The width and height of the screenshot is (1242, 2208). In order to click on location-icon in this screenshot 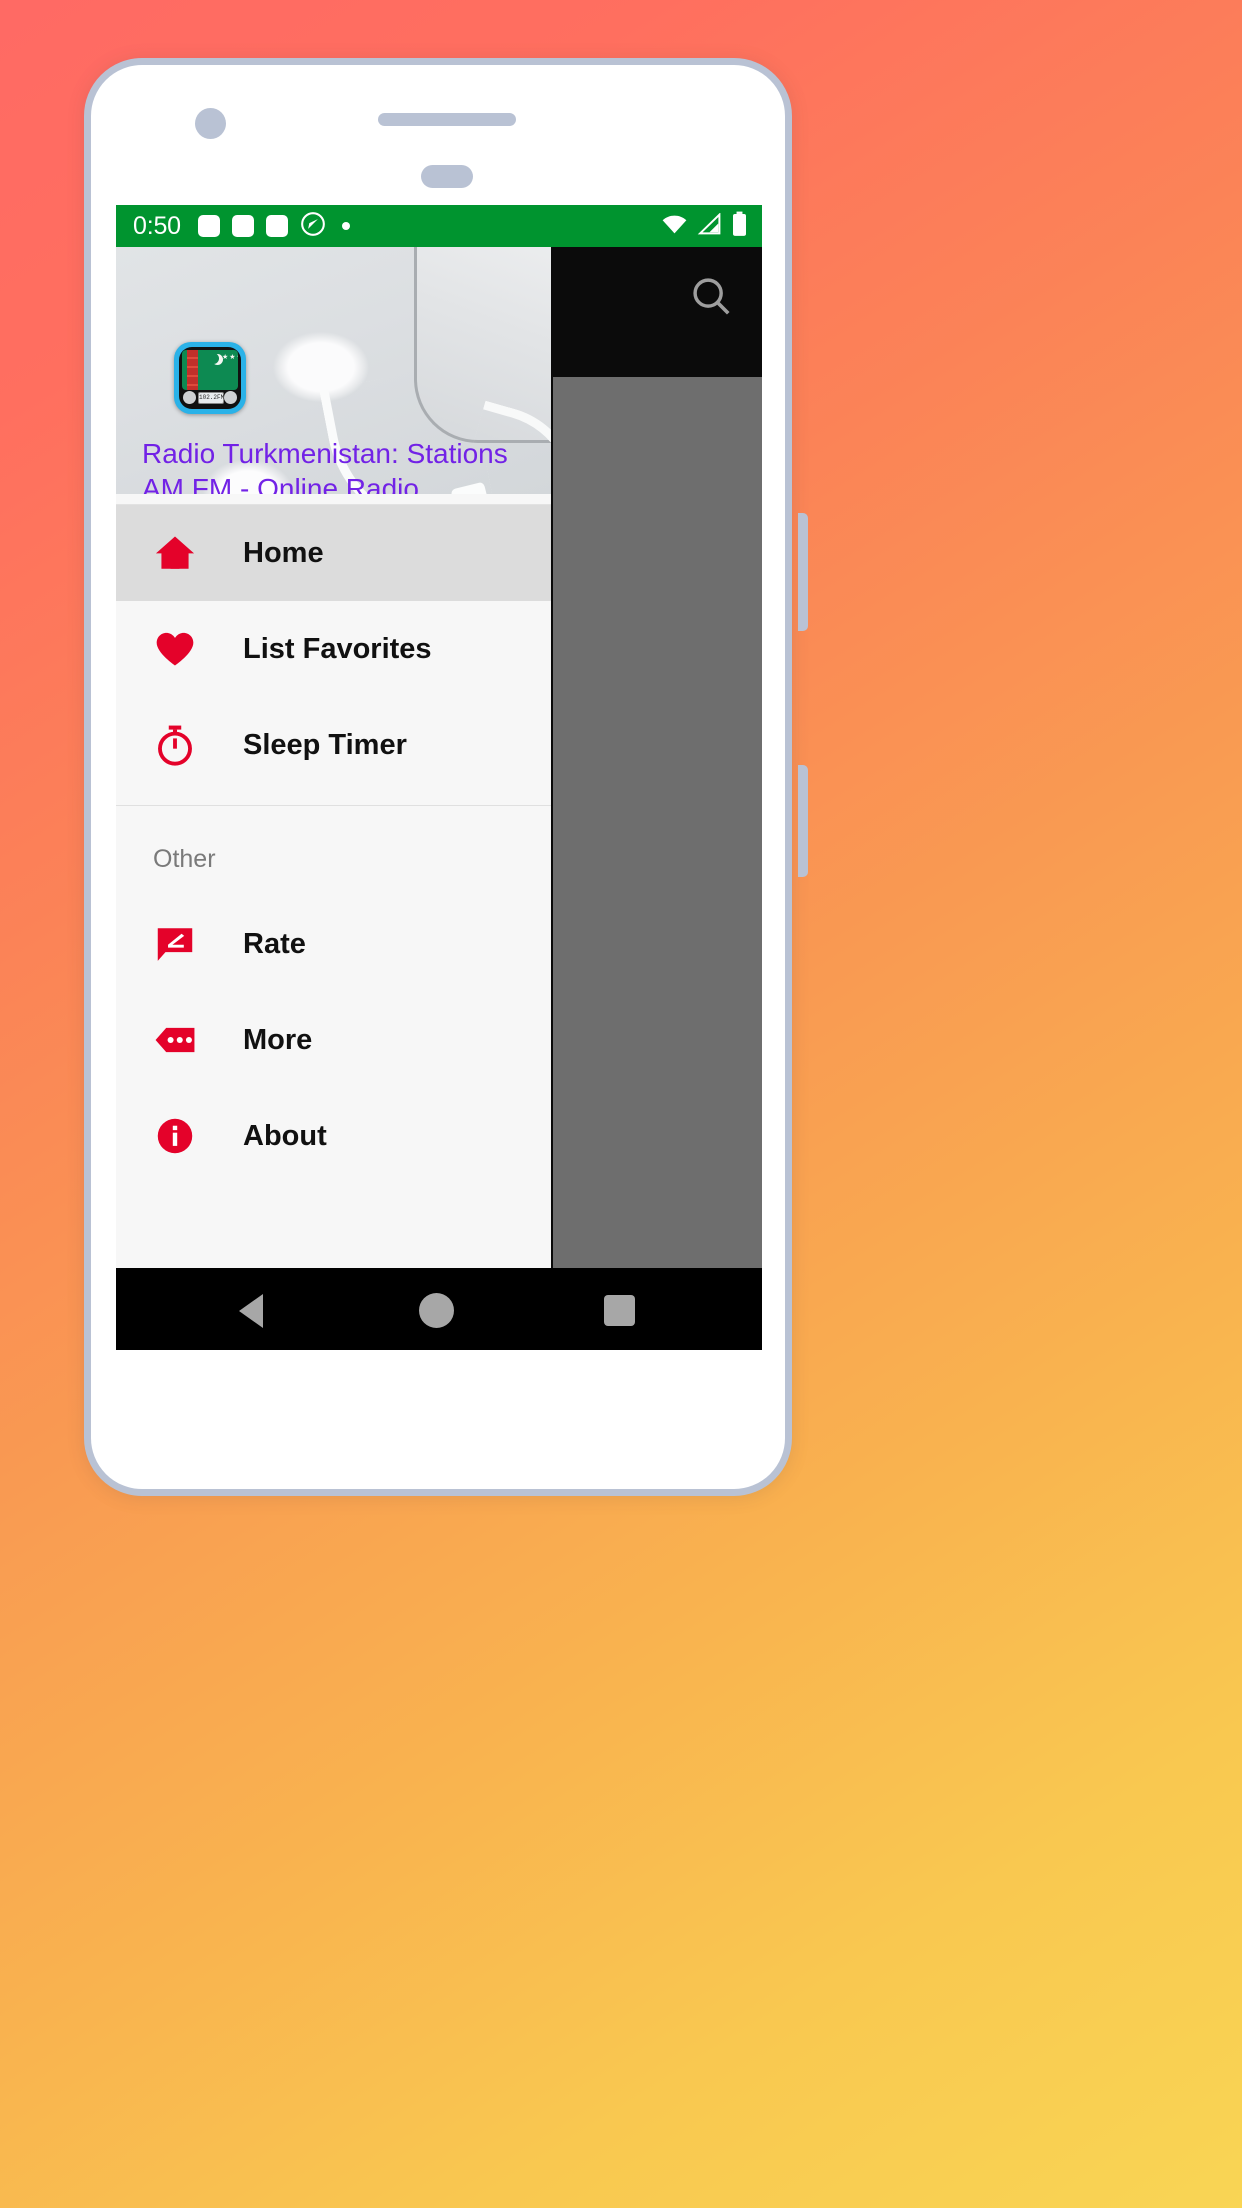, I will do `click(313, 226)`.